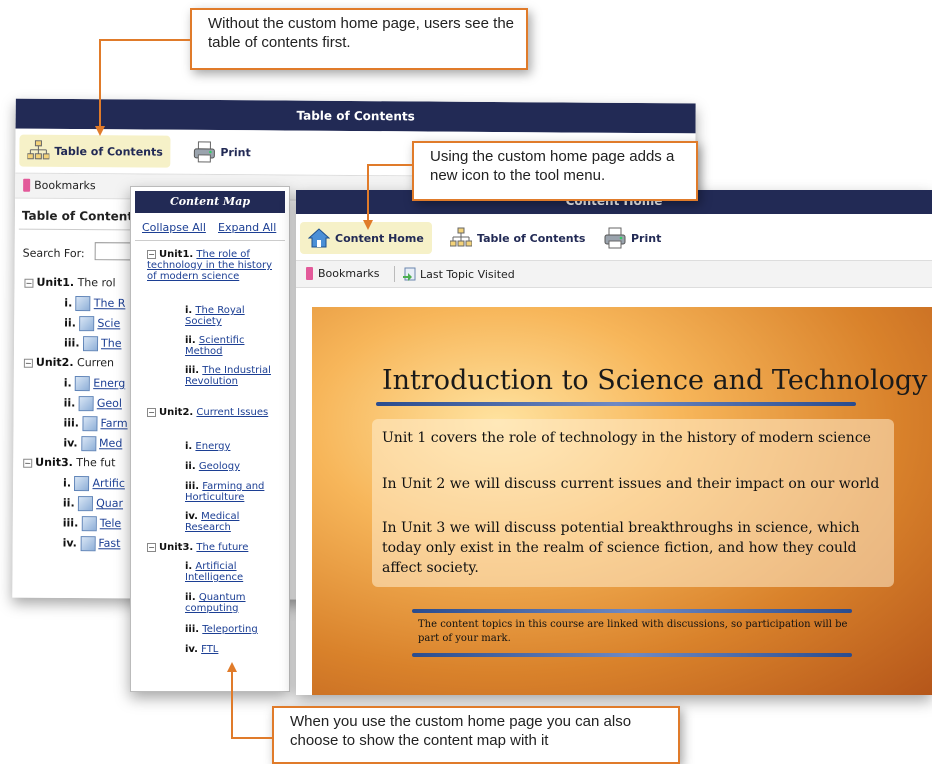 The height and width of the screenshot is (764, 932). I want to click on last-topic-link: Last Topic Visited, so click(458, 274).